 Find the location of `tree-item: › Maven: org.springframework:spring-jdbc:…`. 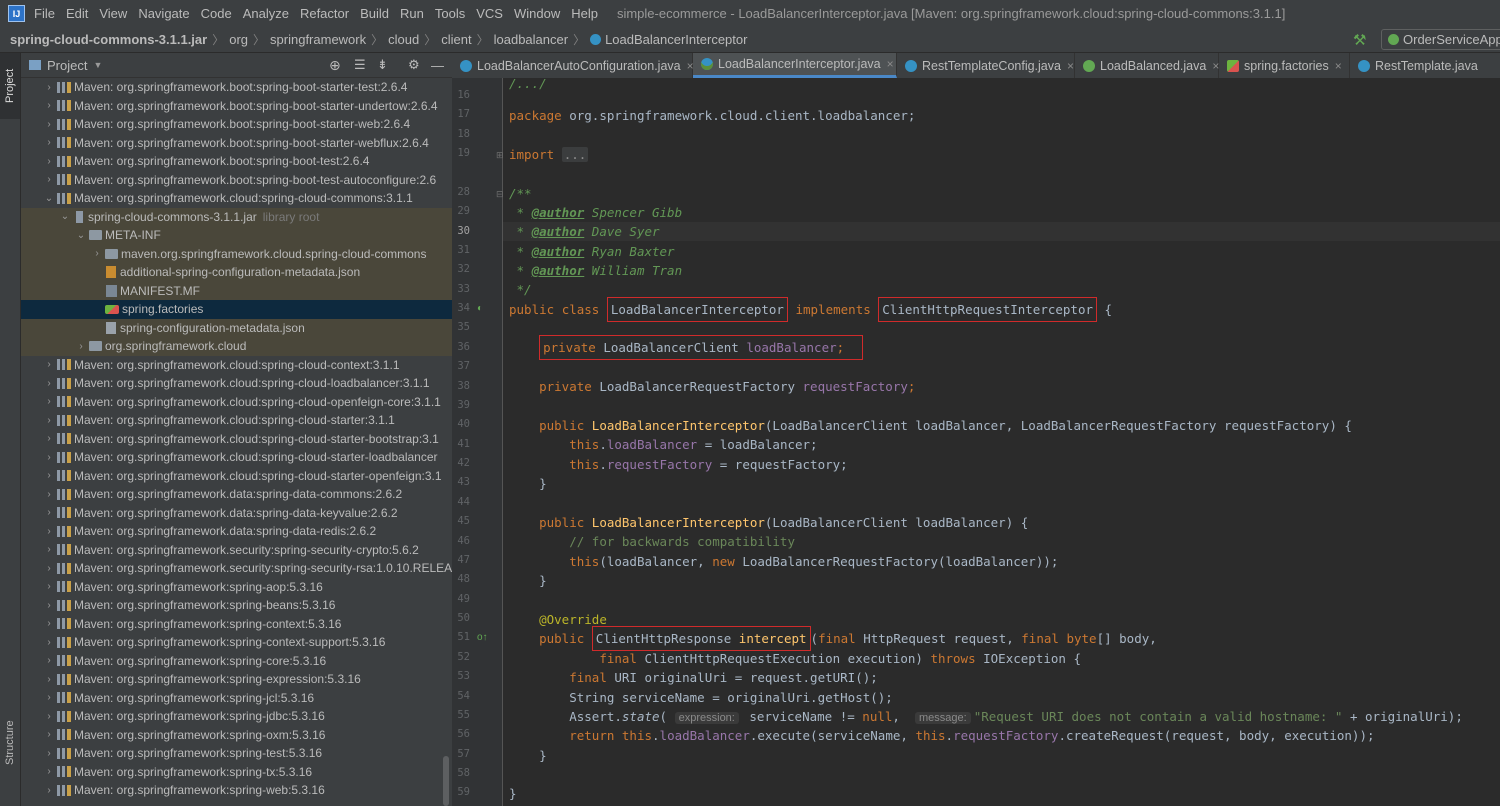

tree-item: › Maven: org.springframework:spring-jdbc:… is located at coordinates (236, 716).